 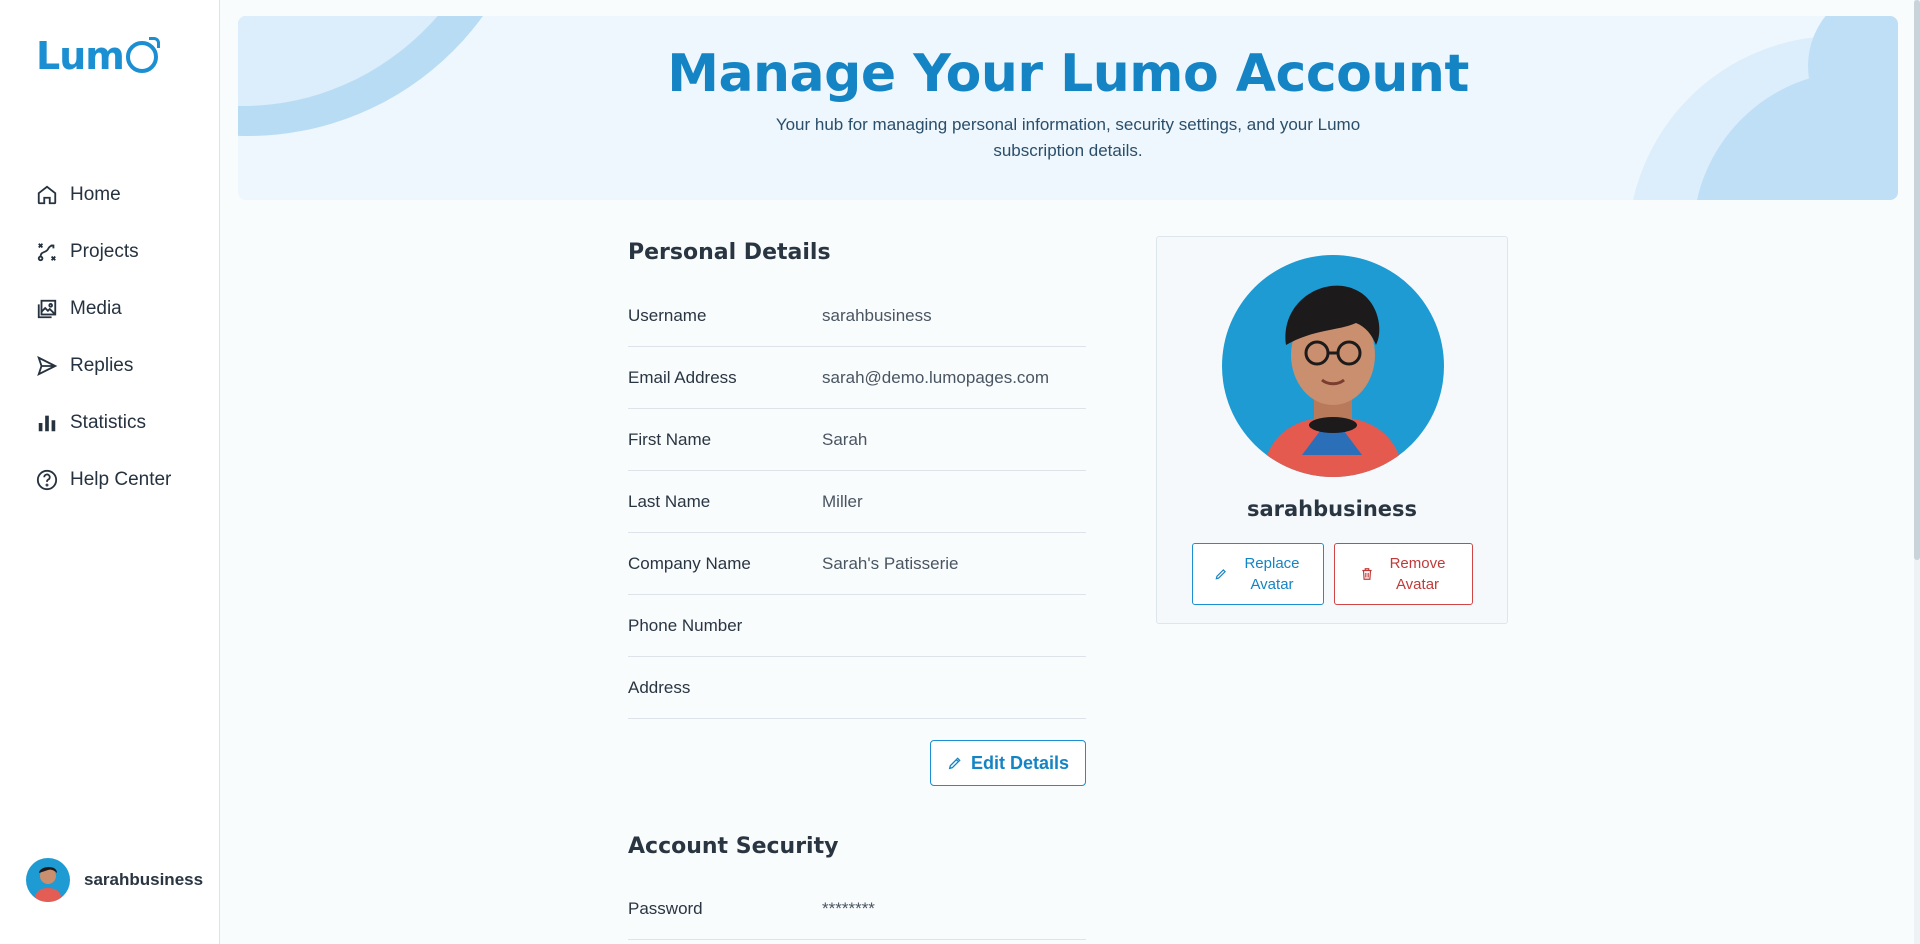 I want to click on projects-icon, so click(x=46, y=251).